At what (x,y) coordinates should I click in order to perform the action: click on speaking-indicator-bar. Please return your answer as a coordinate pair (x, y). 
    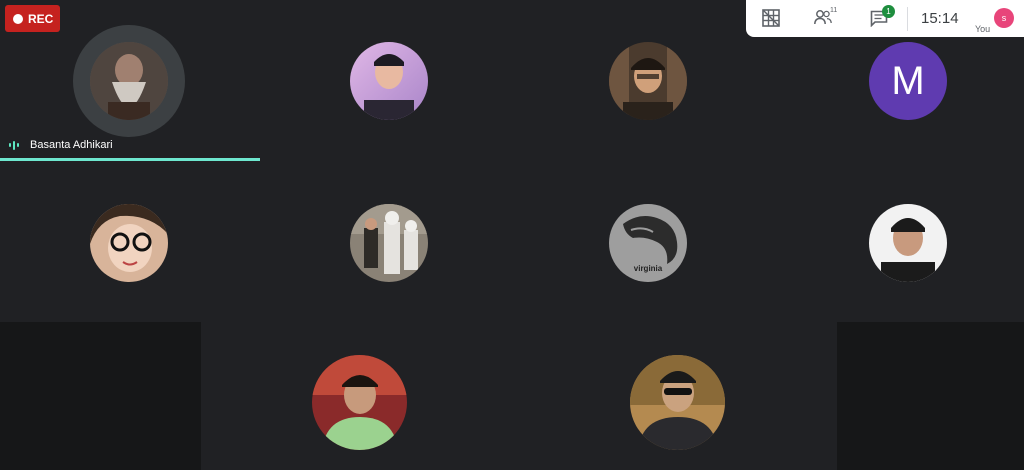
    Looking at the image, I should click on (130, 159).